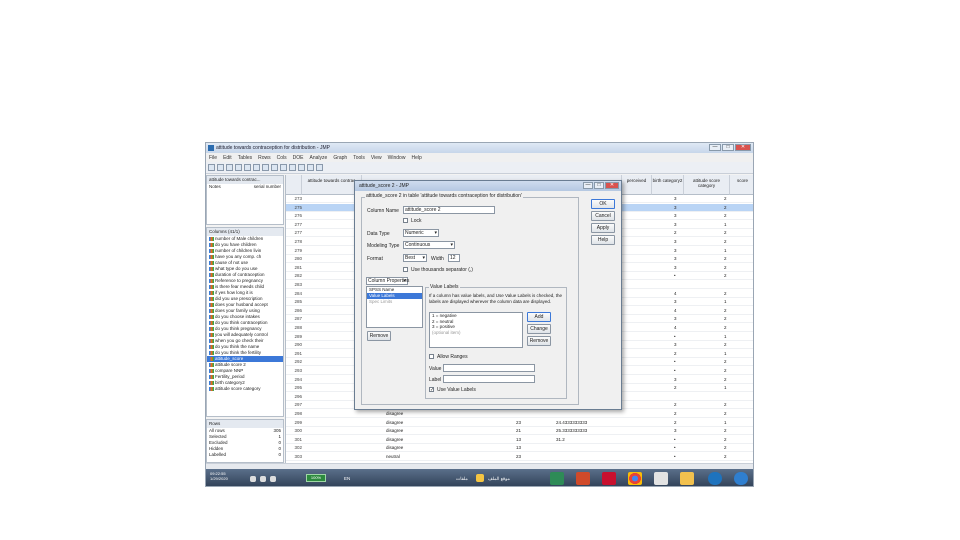 Image resolution: width=960 pixels, height=540 pixels. What do you see at coordinates (294, 185) in the screenshot?
I see `grid-corner` at bounding box center [294, 185].